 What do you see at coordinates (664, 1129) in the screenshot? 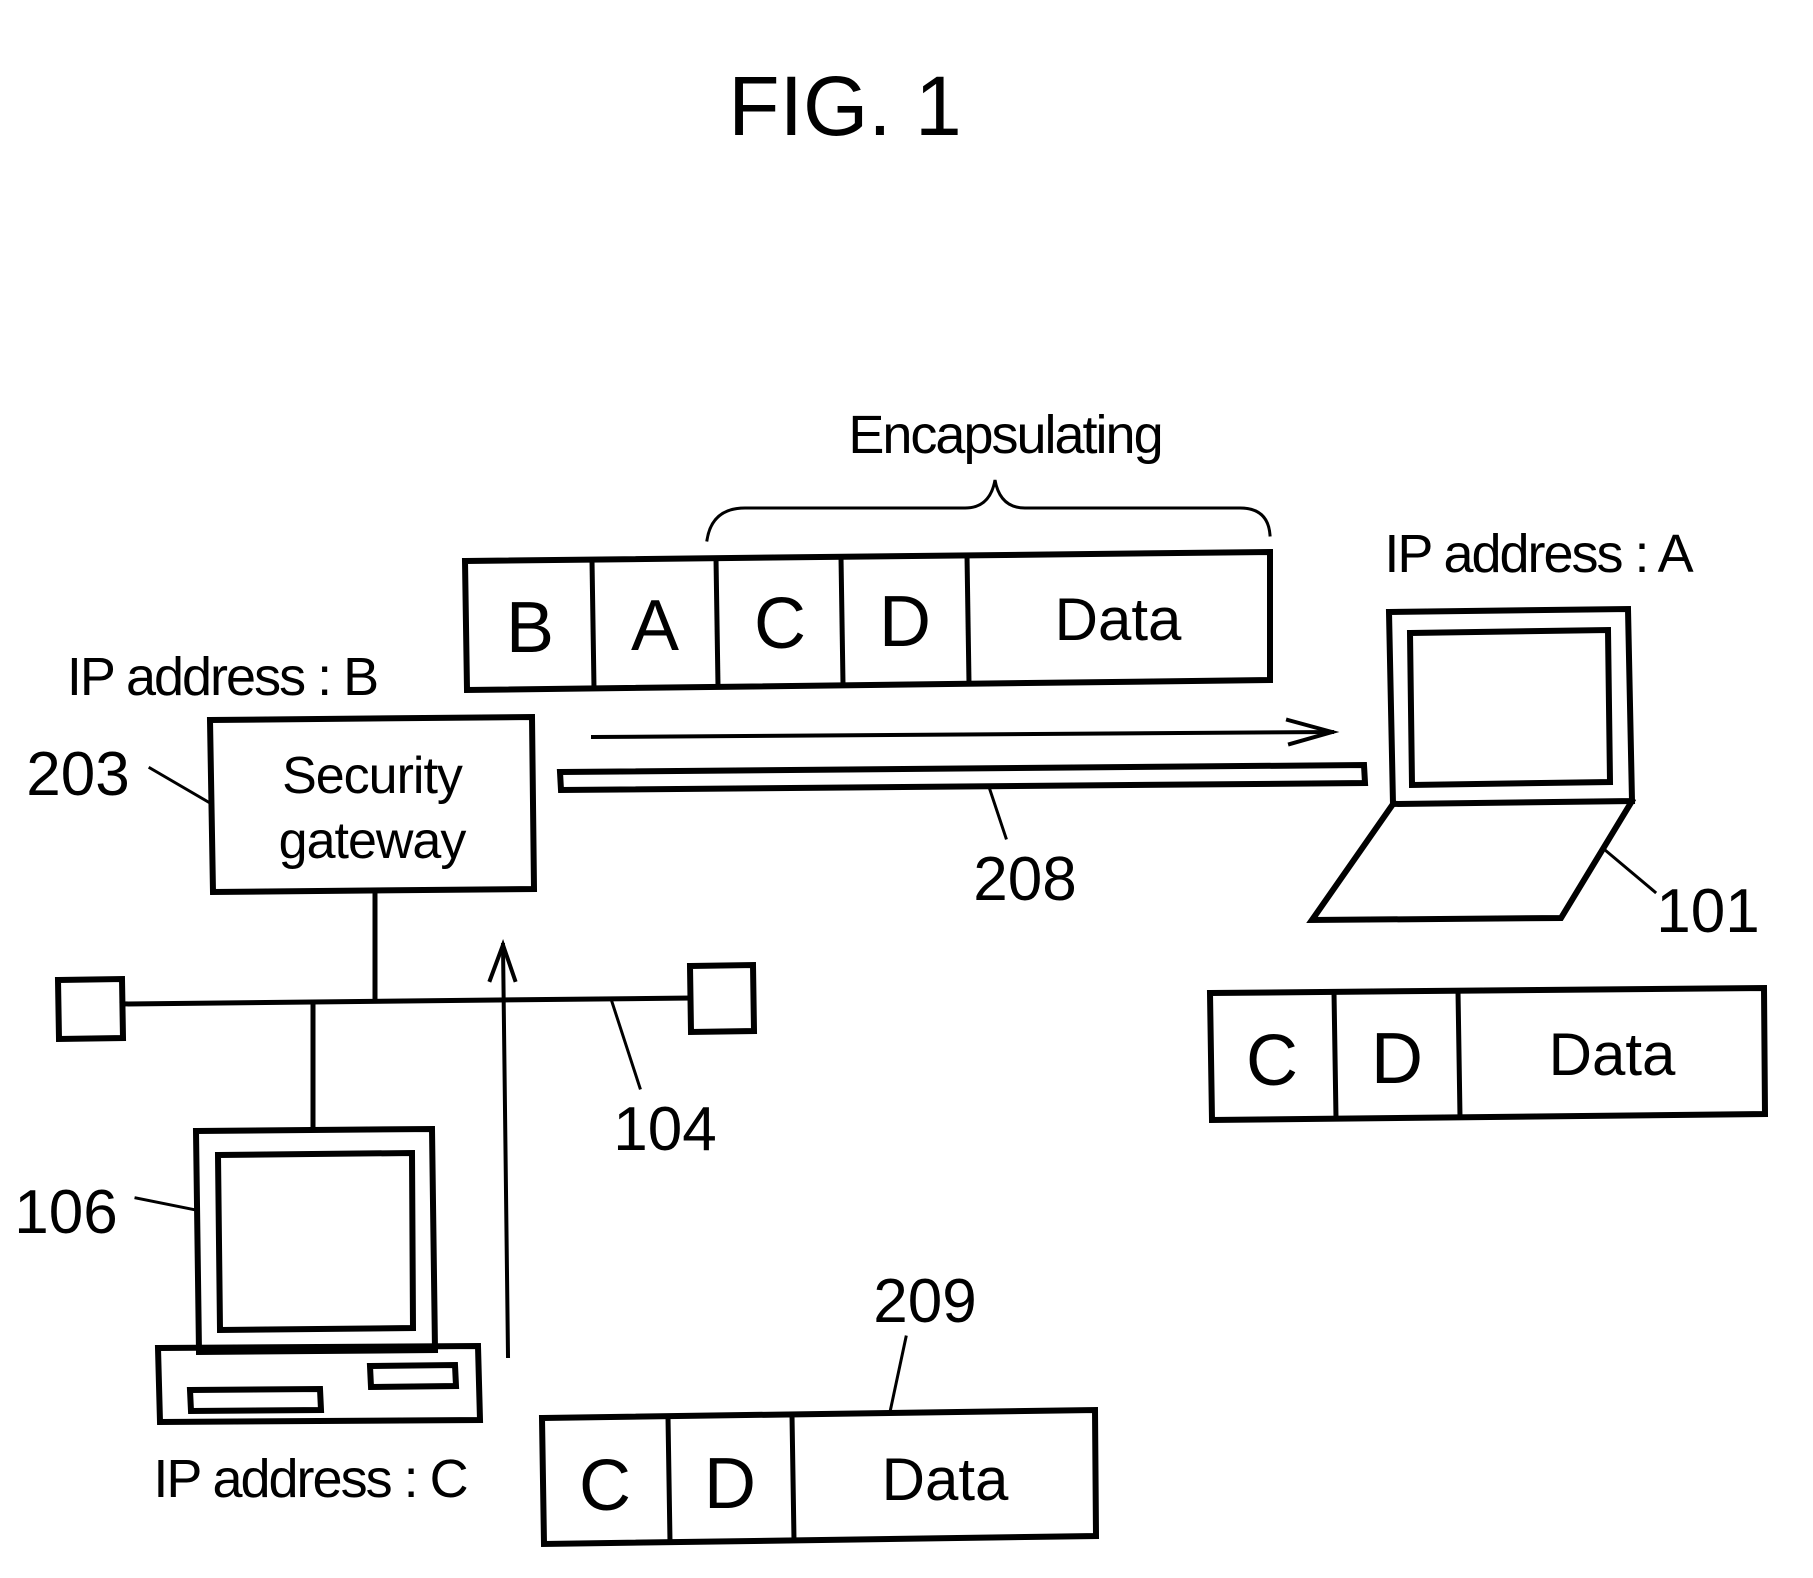
I see `ref-104: 104` at bounding box center [664, 1129].